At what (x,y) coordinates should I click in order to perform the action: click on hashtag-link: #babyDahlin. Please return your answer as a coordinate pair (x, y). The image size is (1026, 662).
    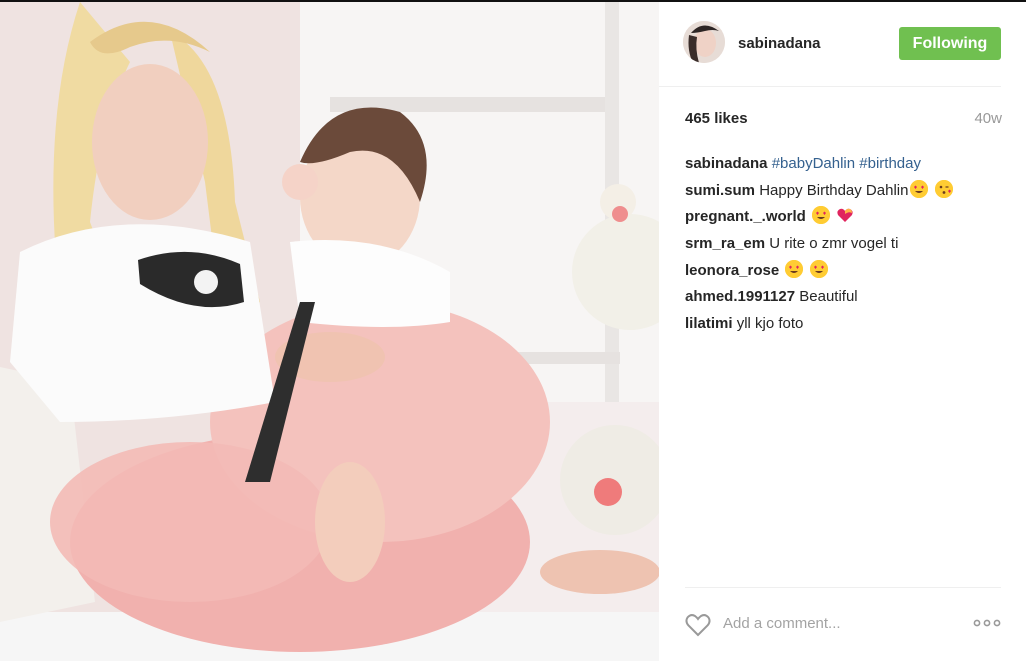
    Looking at the image, I should click on (813, 163).